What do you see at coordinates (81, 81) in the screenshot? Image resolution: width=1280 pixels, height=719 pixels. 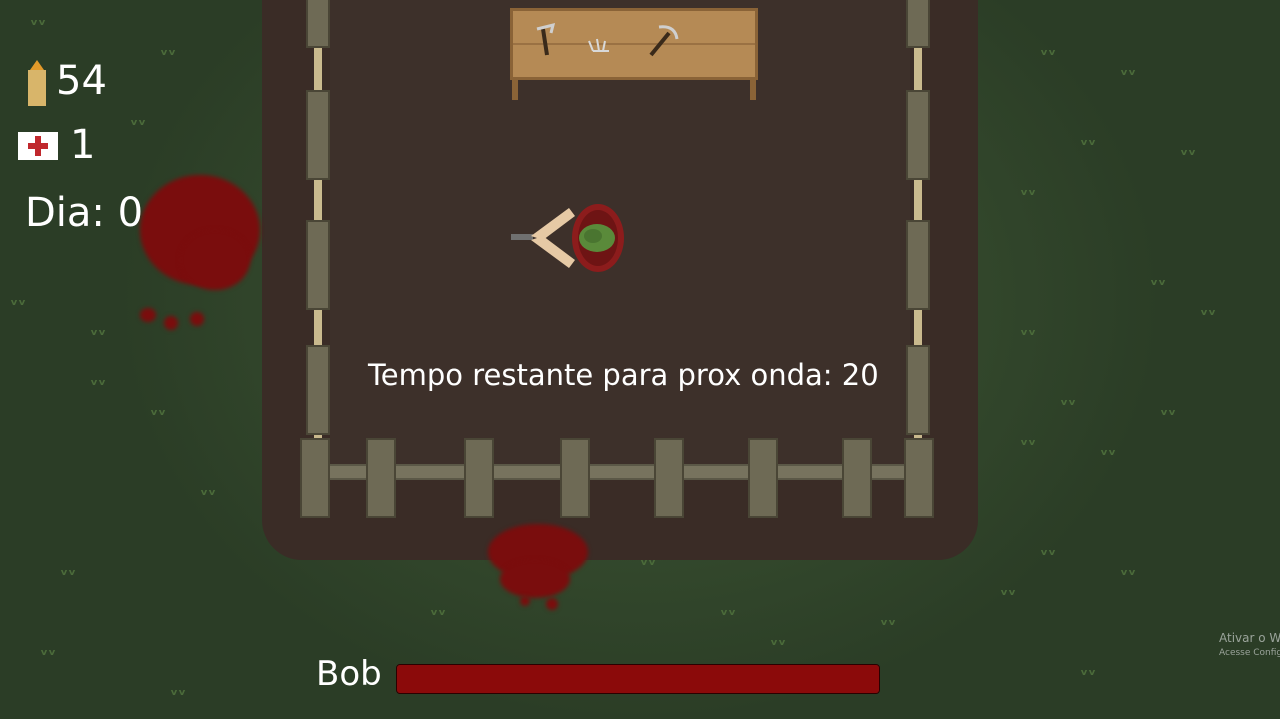 I see `ammo-count: 54` at bounding box center [81, 81].